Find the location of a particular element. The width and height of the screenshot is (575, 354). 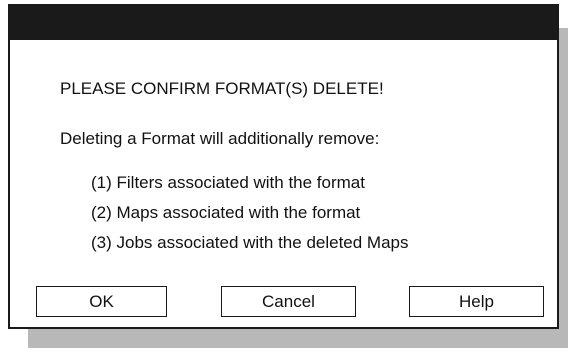

list-item-filters: (1) Filters associated with the format is located at coordinates (228, 182).